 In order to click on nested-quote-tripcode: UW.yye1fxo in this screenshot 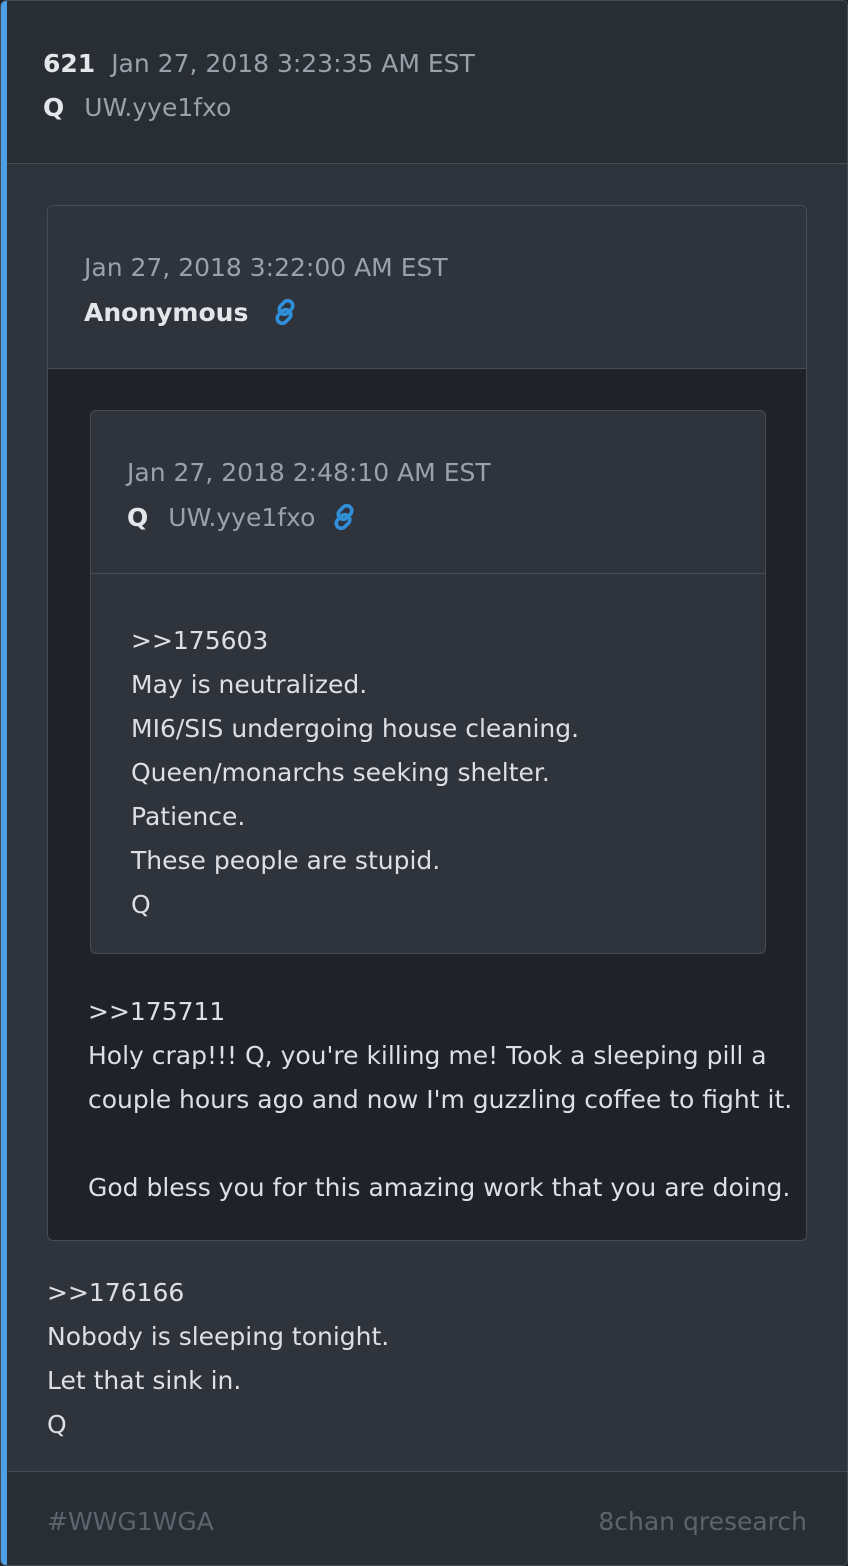, I will do `click(242, 517)`.